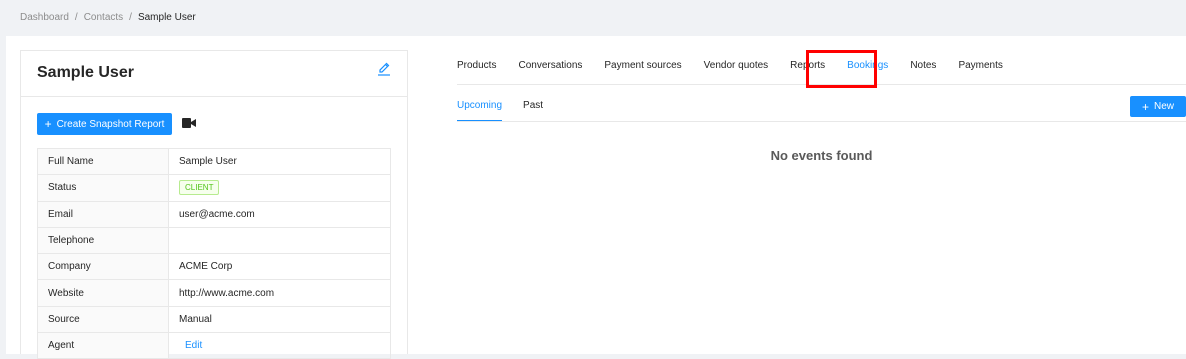 Image resolution: width=1186 pixels, height=359 pixels. I want to click on breadcrumb-contacts: Contacts, so click(103, 17).